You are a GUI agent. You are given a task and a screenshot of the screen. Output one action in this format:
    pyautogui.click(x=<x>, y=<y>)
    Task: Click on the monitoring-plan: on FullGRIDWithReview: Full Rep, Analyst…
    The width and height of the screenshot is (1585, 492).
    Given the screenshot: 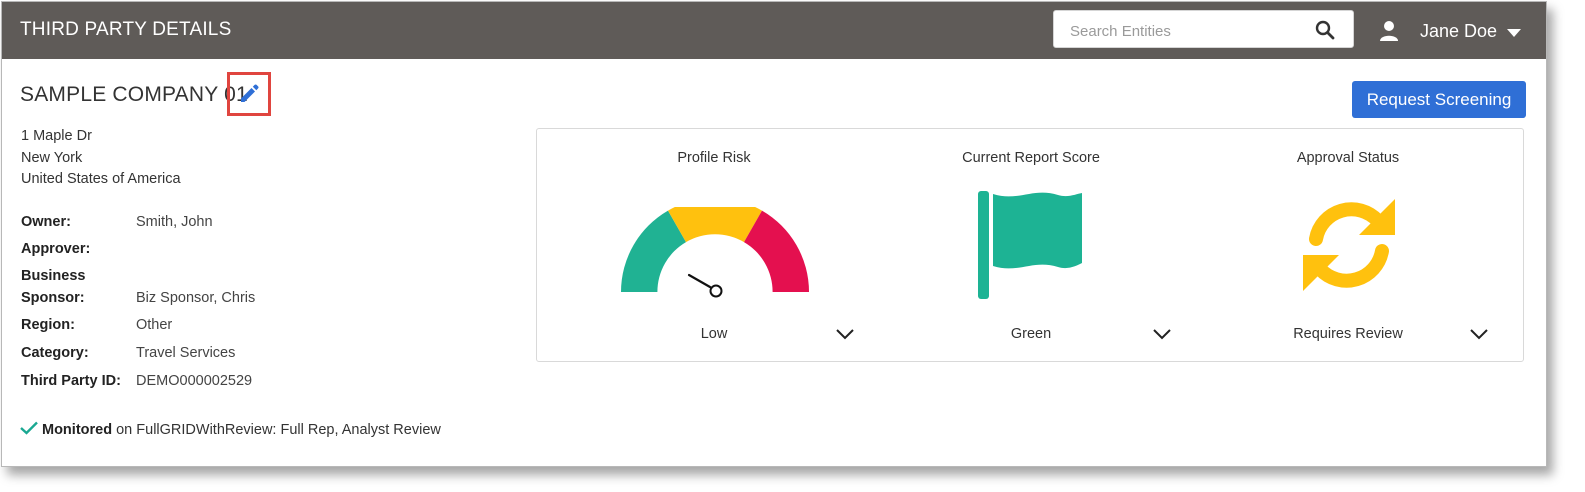 What is the action you would take?
    pyautogui.click(x=278, y=430)
    